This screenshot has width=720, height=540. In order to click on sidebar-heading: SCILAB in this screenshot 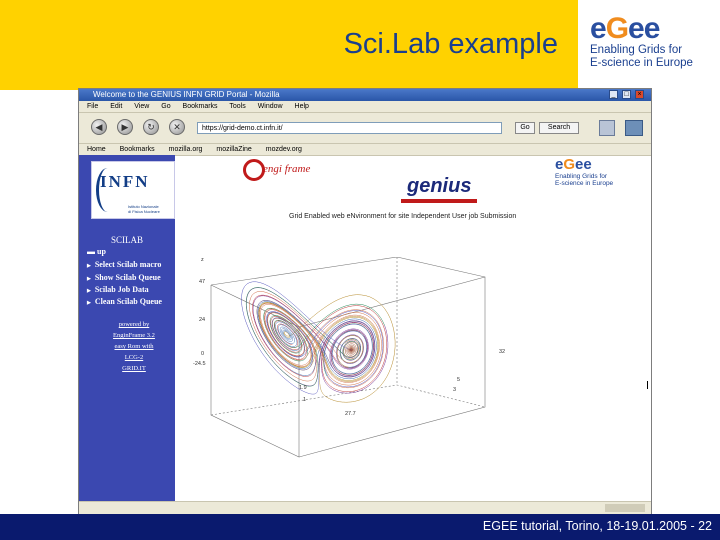, I will do `click(126, 240)`.